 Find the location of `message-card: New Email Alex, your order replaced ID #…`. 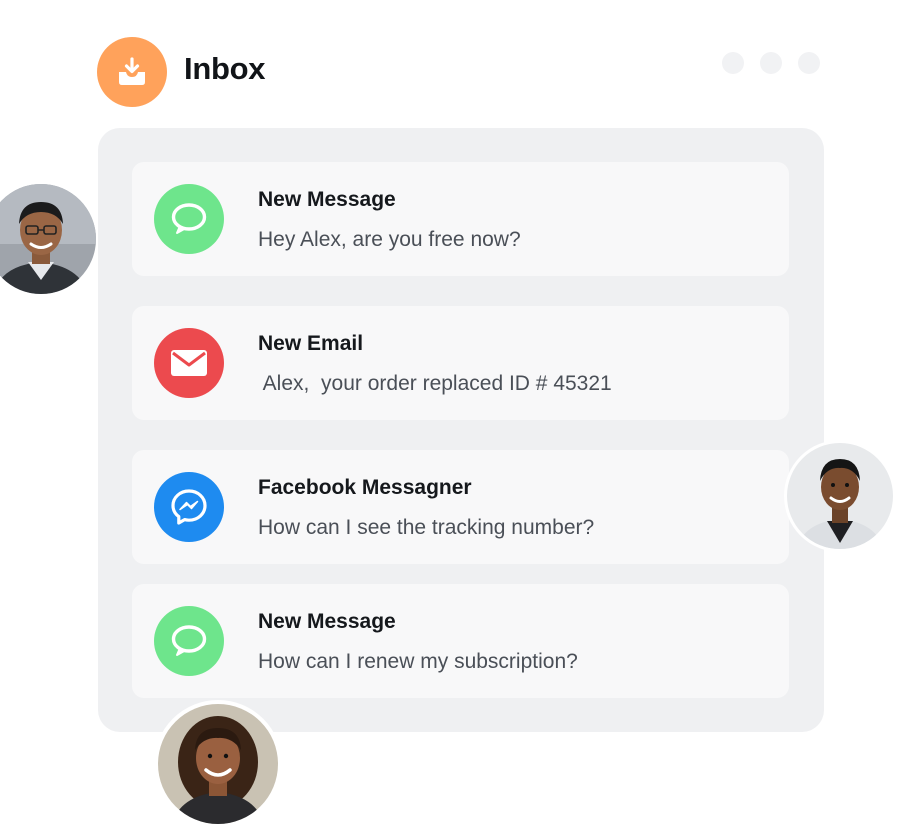

message-card: New Email Alex, your order replaced ID #… is located at coordinates (460, 363).